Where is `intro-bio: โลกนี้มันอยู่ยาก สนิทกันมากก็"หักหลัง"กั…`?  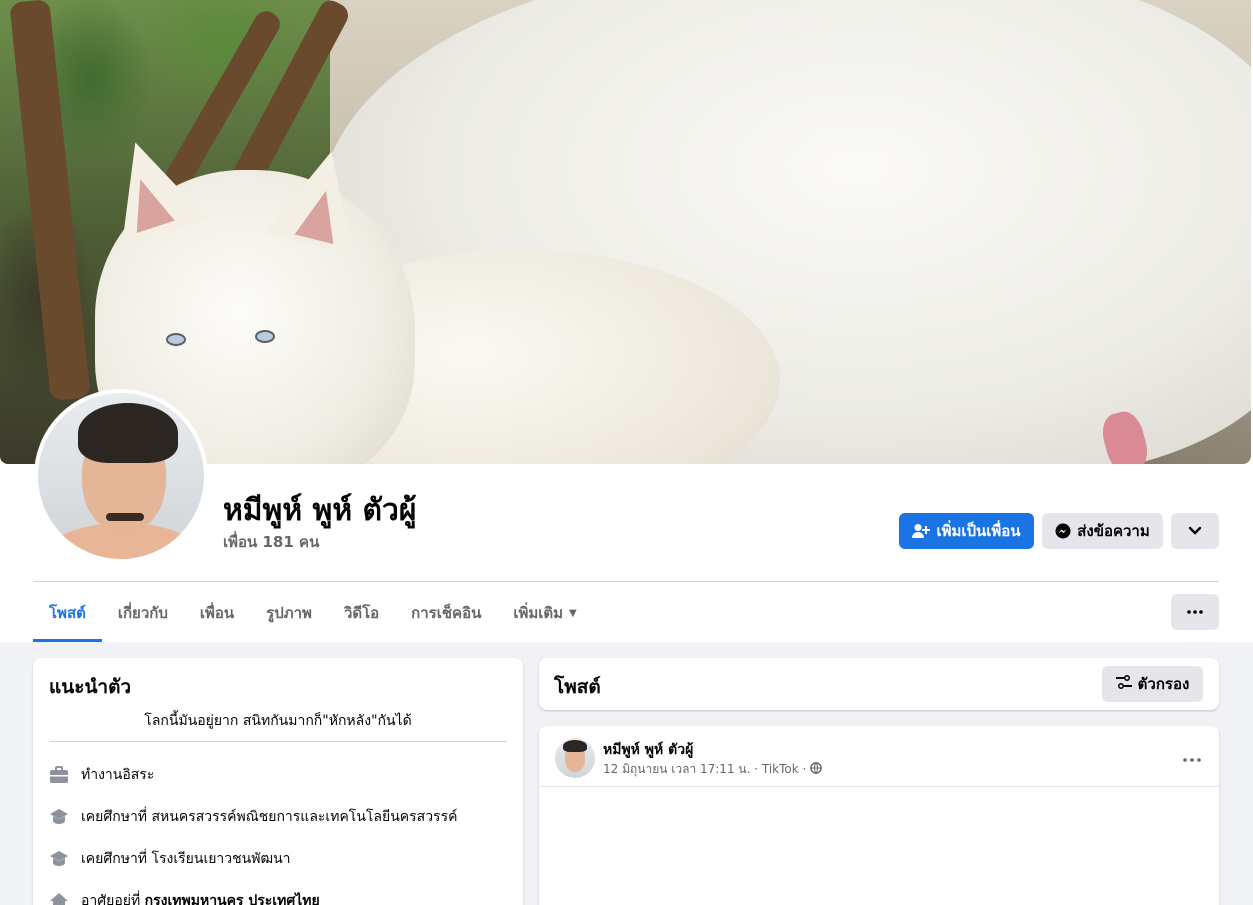
intro-bio: โลกนี้มันอยู่ยาก สนิทกันมากก็"หักหลัง"กั… is located at coordinates (278, 721).